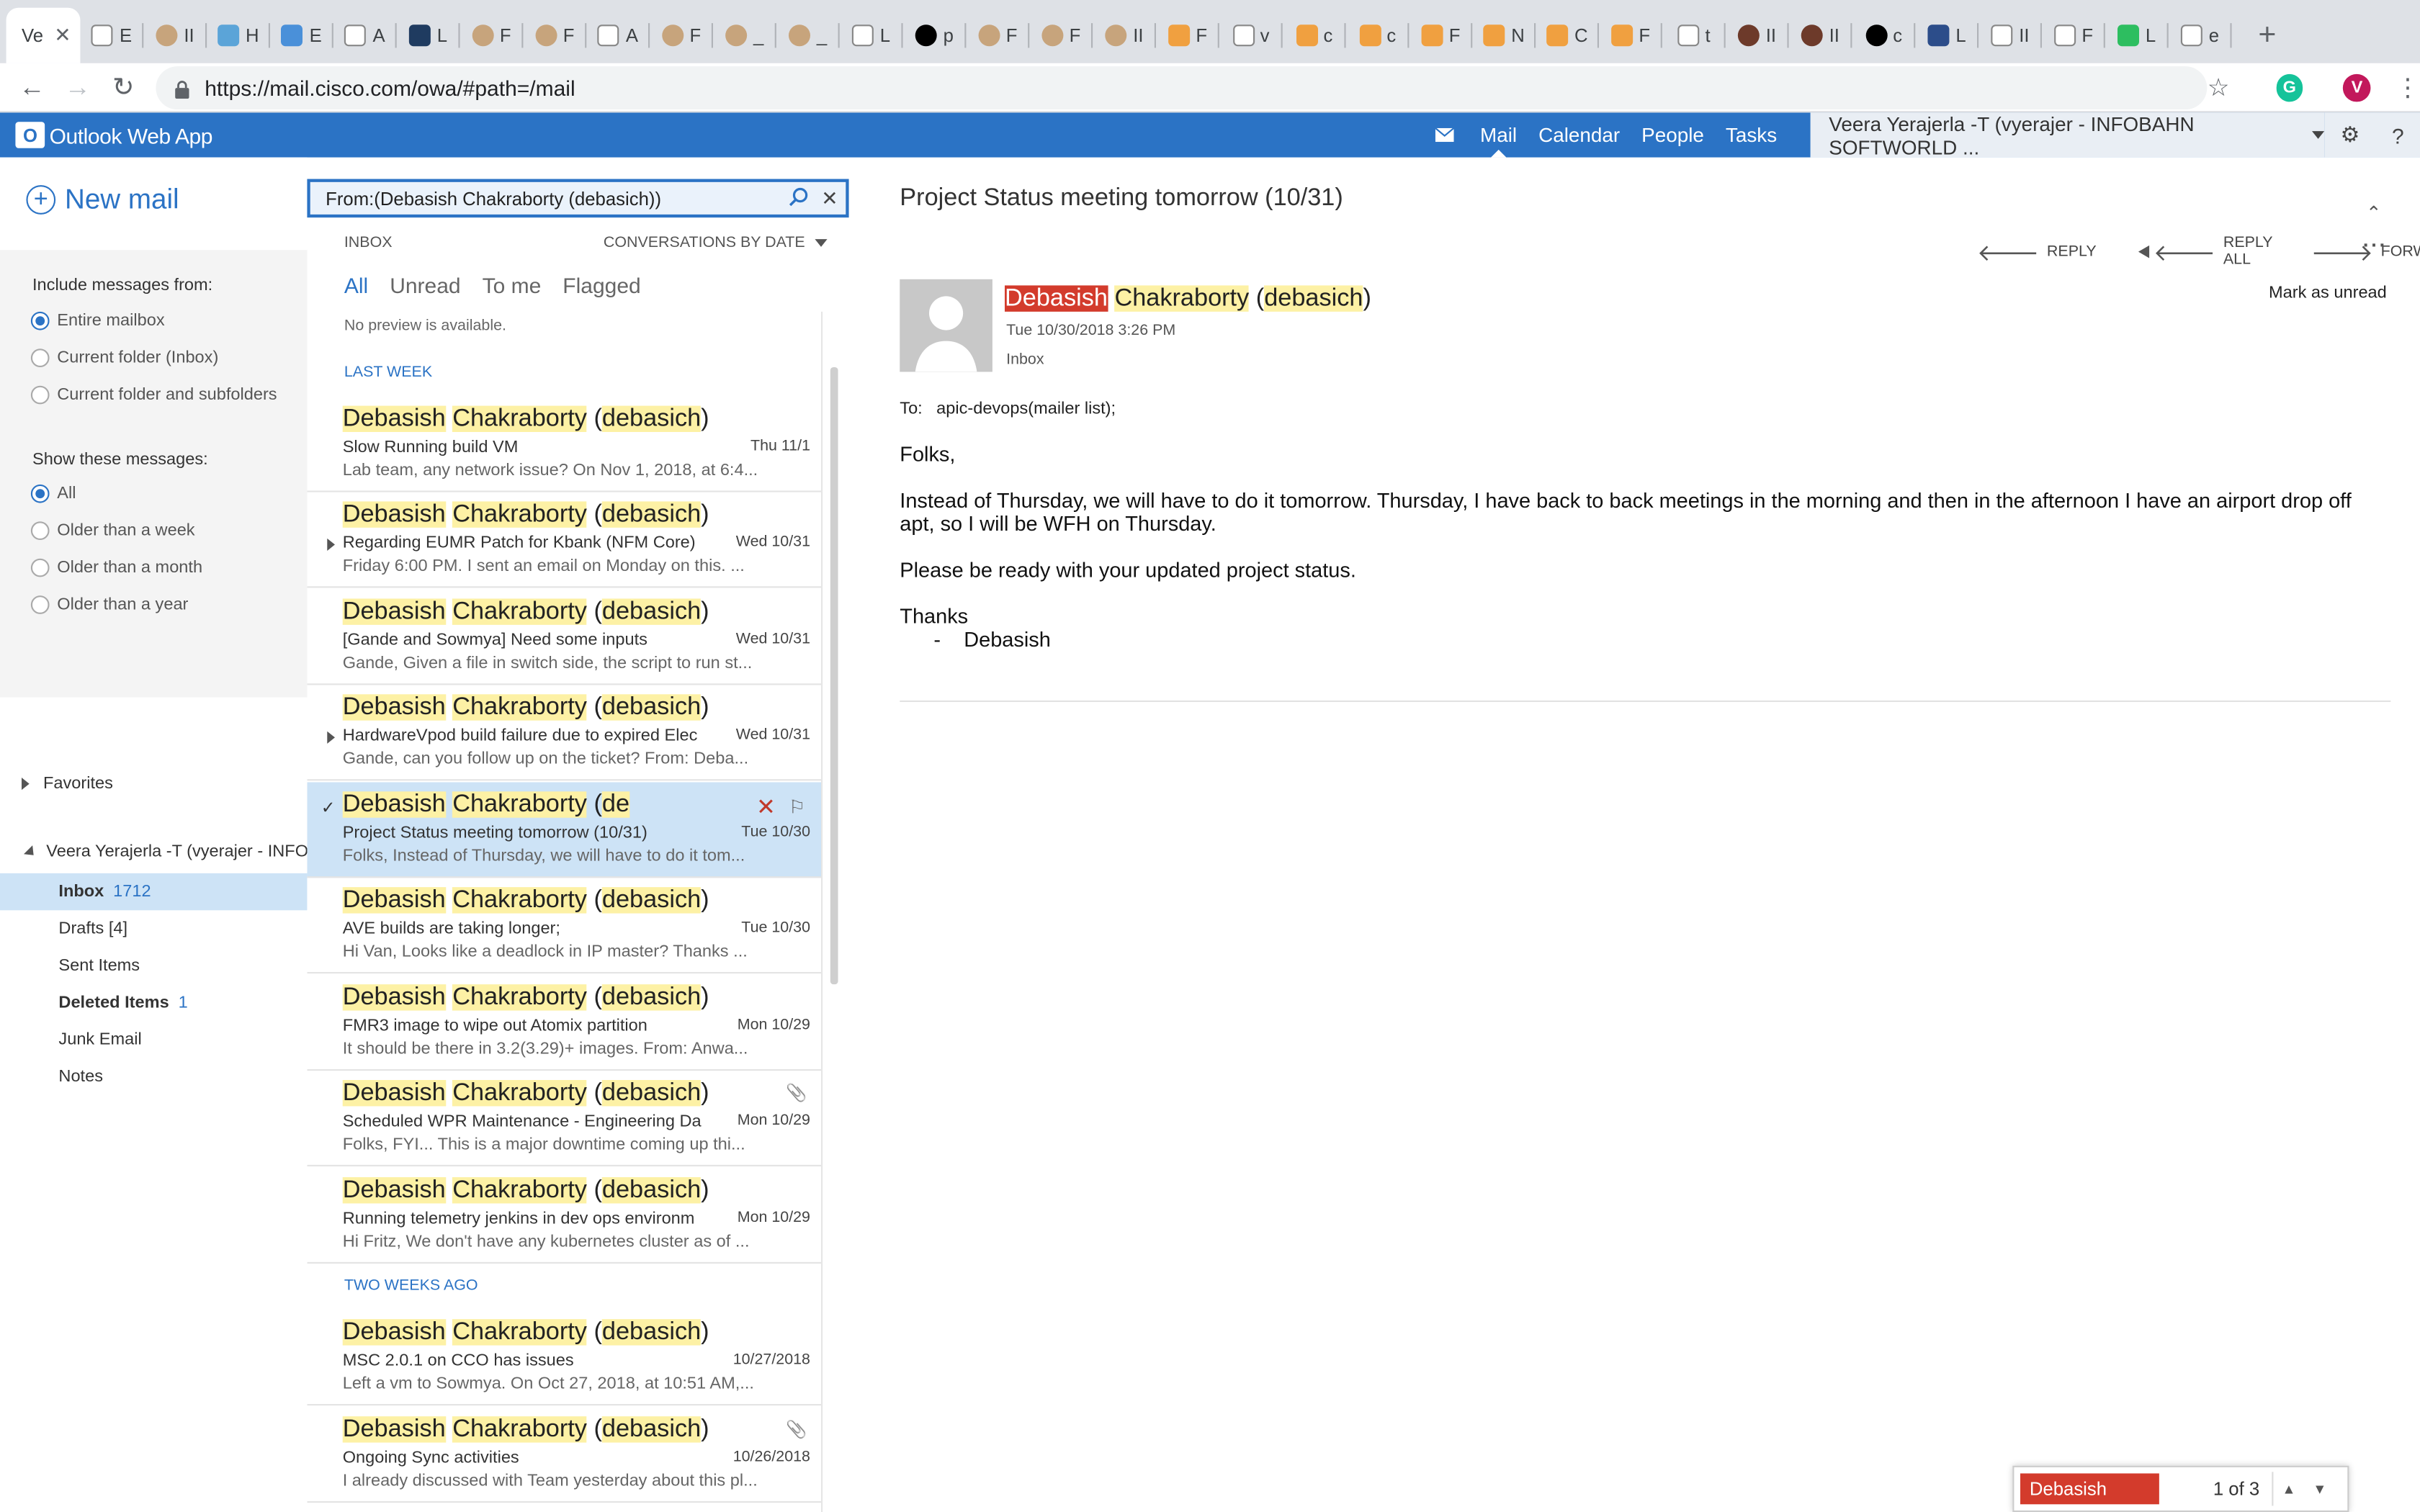  Describe the element at coordinates (114, 135) in the screenshot. I see `owa-logo: O Outlook Web App` at that location.